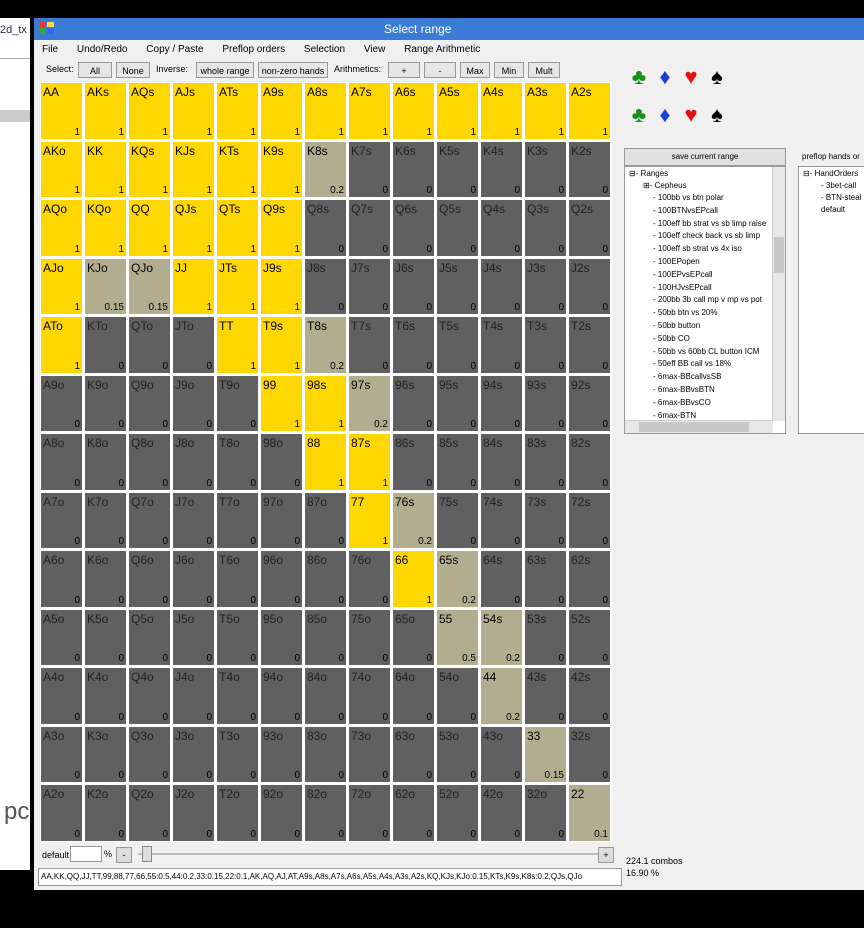  What do you see at coordinates (193, 111) in the screenshot?
I see `hand-cell-ajs: AJs 1` at bounding box center [193, 111].